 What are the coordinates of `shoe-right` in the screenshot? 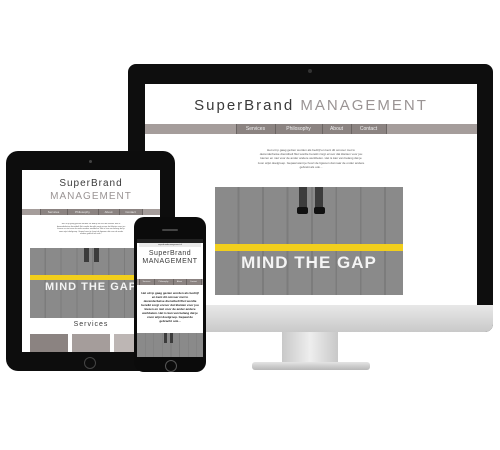 It's located at (319, 210).